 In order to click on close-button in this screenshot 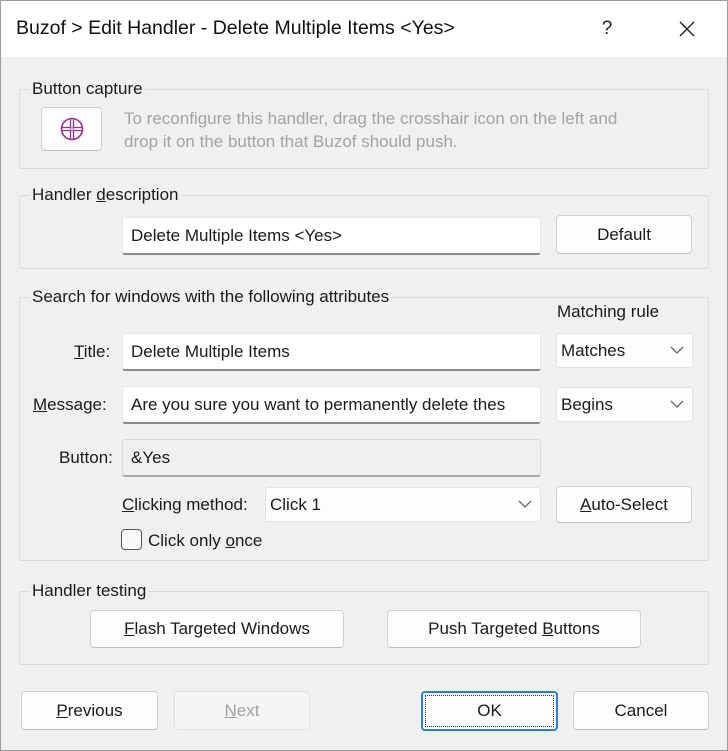, I will do `click(687, 29)`.